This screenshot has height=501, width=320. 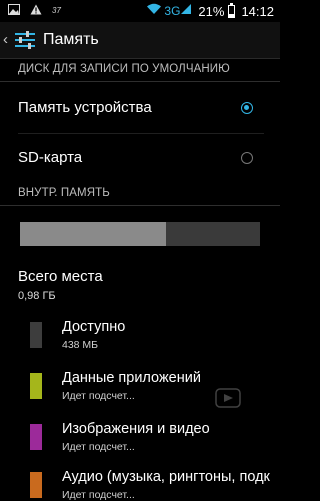 I want to click on battery-percent: 21%, so click(x=211, y=11).